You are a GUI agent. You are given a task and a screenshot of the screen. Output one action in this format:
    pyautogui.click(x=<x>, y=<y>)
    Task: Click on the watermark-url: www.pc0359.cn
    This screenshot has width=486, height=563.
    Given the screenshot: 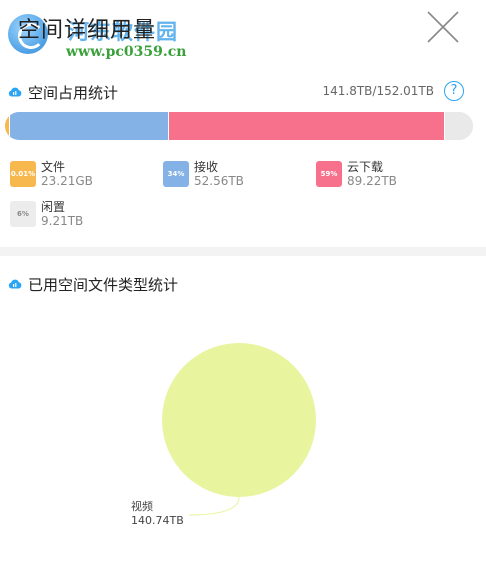 What is the action you would take?
    pyautogui.click(x=126, y=52)
    